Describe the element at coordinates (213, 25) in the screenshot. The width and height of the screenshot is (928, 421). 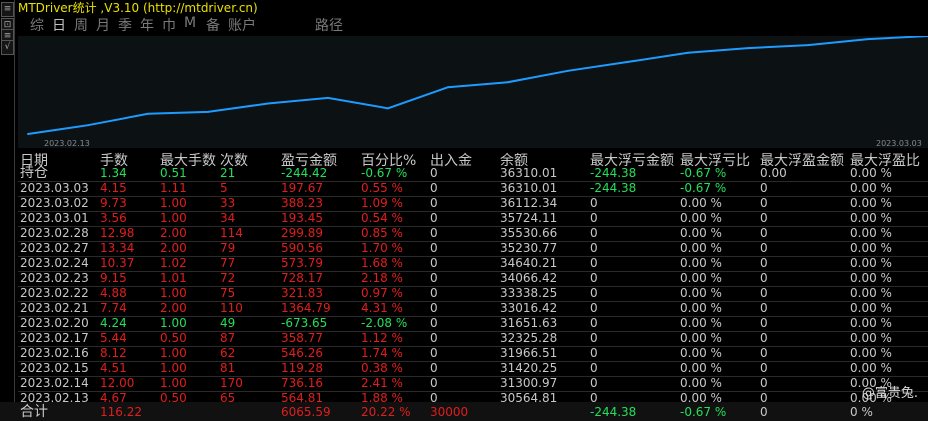
I see `tab-note: 备` at that location.